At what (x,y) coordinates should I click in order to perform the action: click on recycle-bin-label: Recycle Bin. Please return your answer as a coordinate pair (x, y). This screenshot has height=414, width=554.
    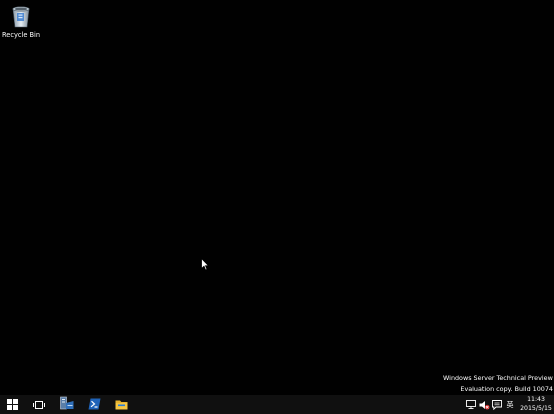
    Looking at the image, I should click on (21, 35).